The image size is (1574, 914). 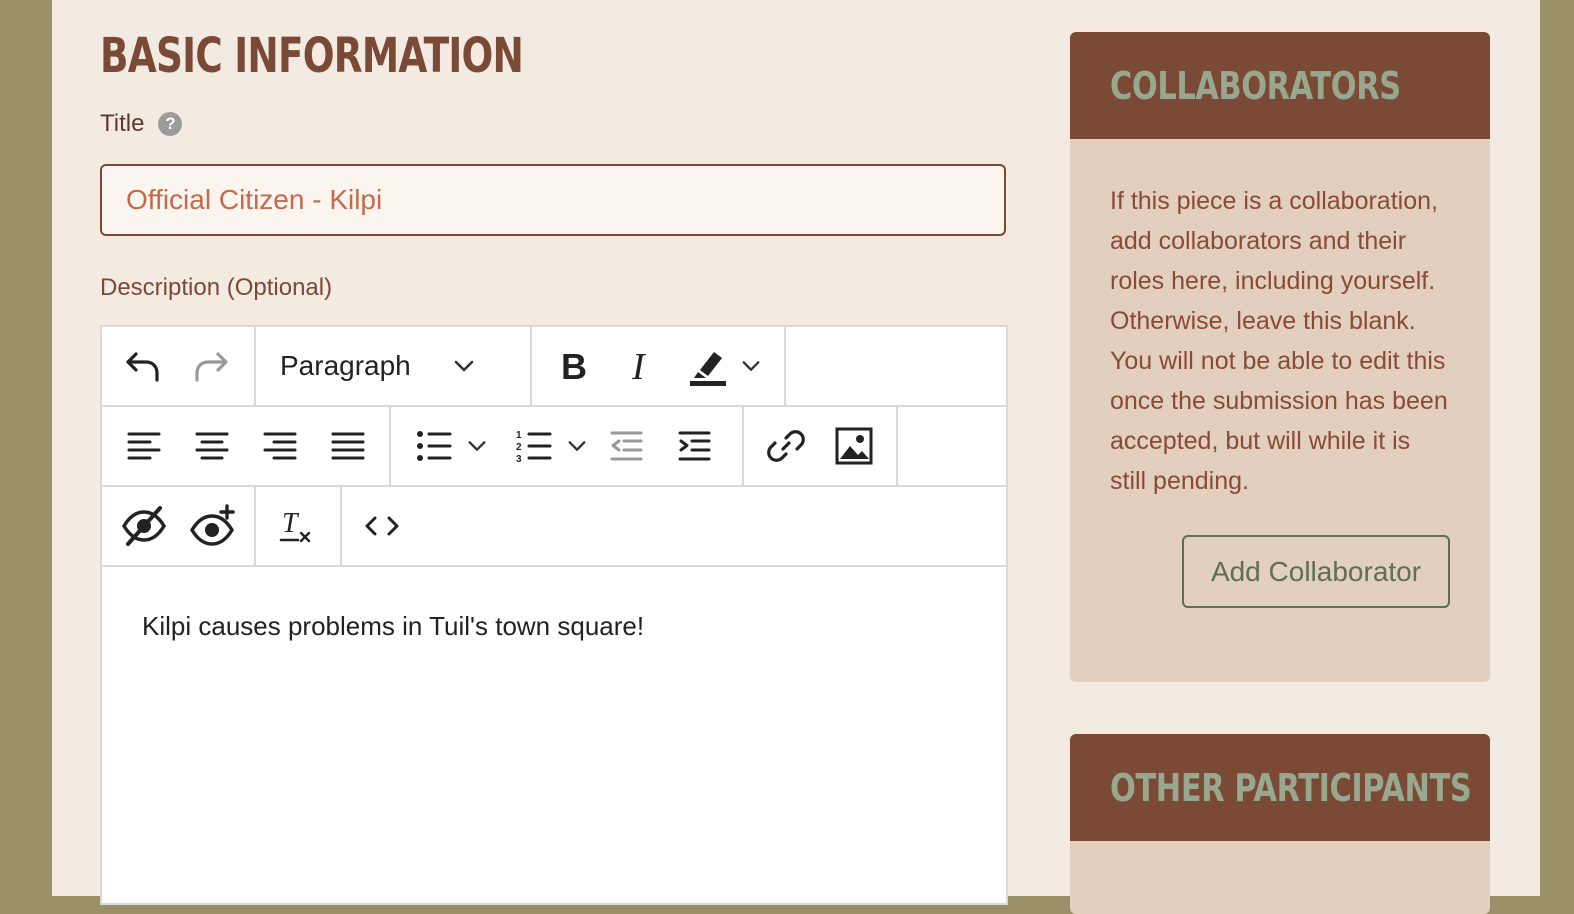 What do you see at coordinates (477, 446) in the screenshot?
I see `bulleted-list-chevron-icon` at bounding box center [477, 446].